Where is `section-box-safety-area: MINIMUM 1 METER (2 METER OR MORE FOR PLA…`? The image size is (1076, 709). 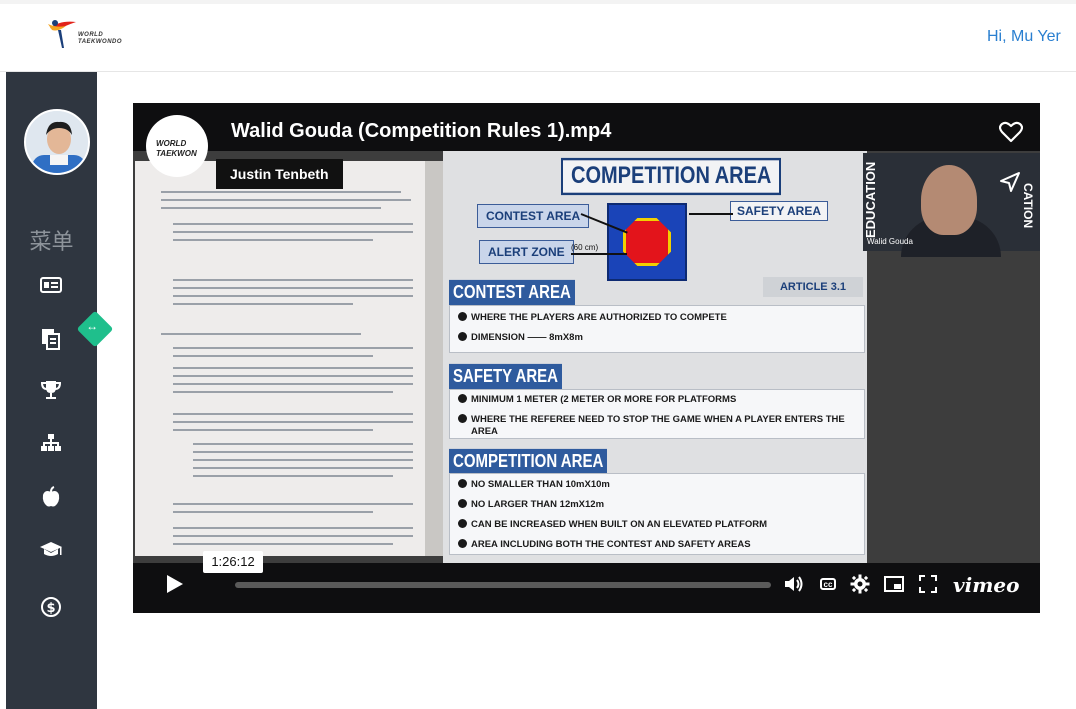
section-box-safety-area: MINIMUM 1 METER (2 METER OR MORE FOR PLA… is located at coordinates (657, 414).